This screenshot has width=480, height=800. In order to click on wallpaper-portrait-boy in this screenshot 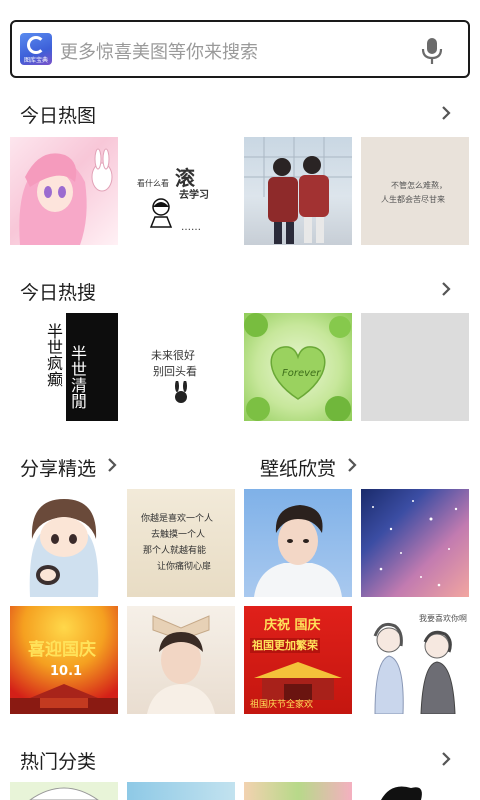, I will do `click(298, 543)`.